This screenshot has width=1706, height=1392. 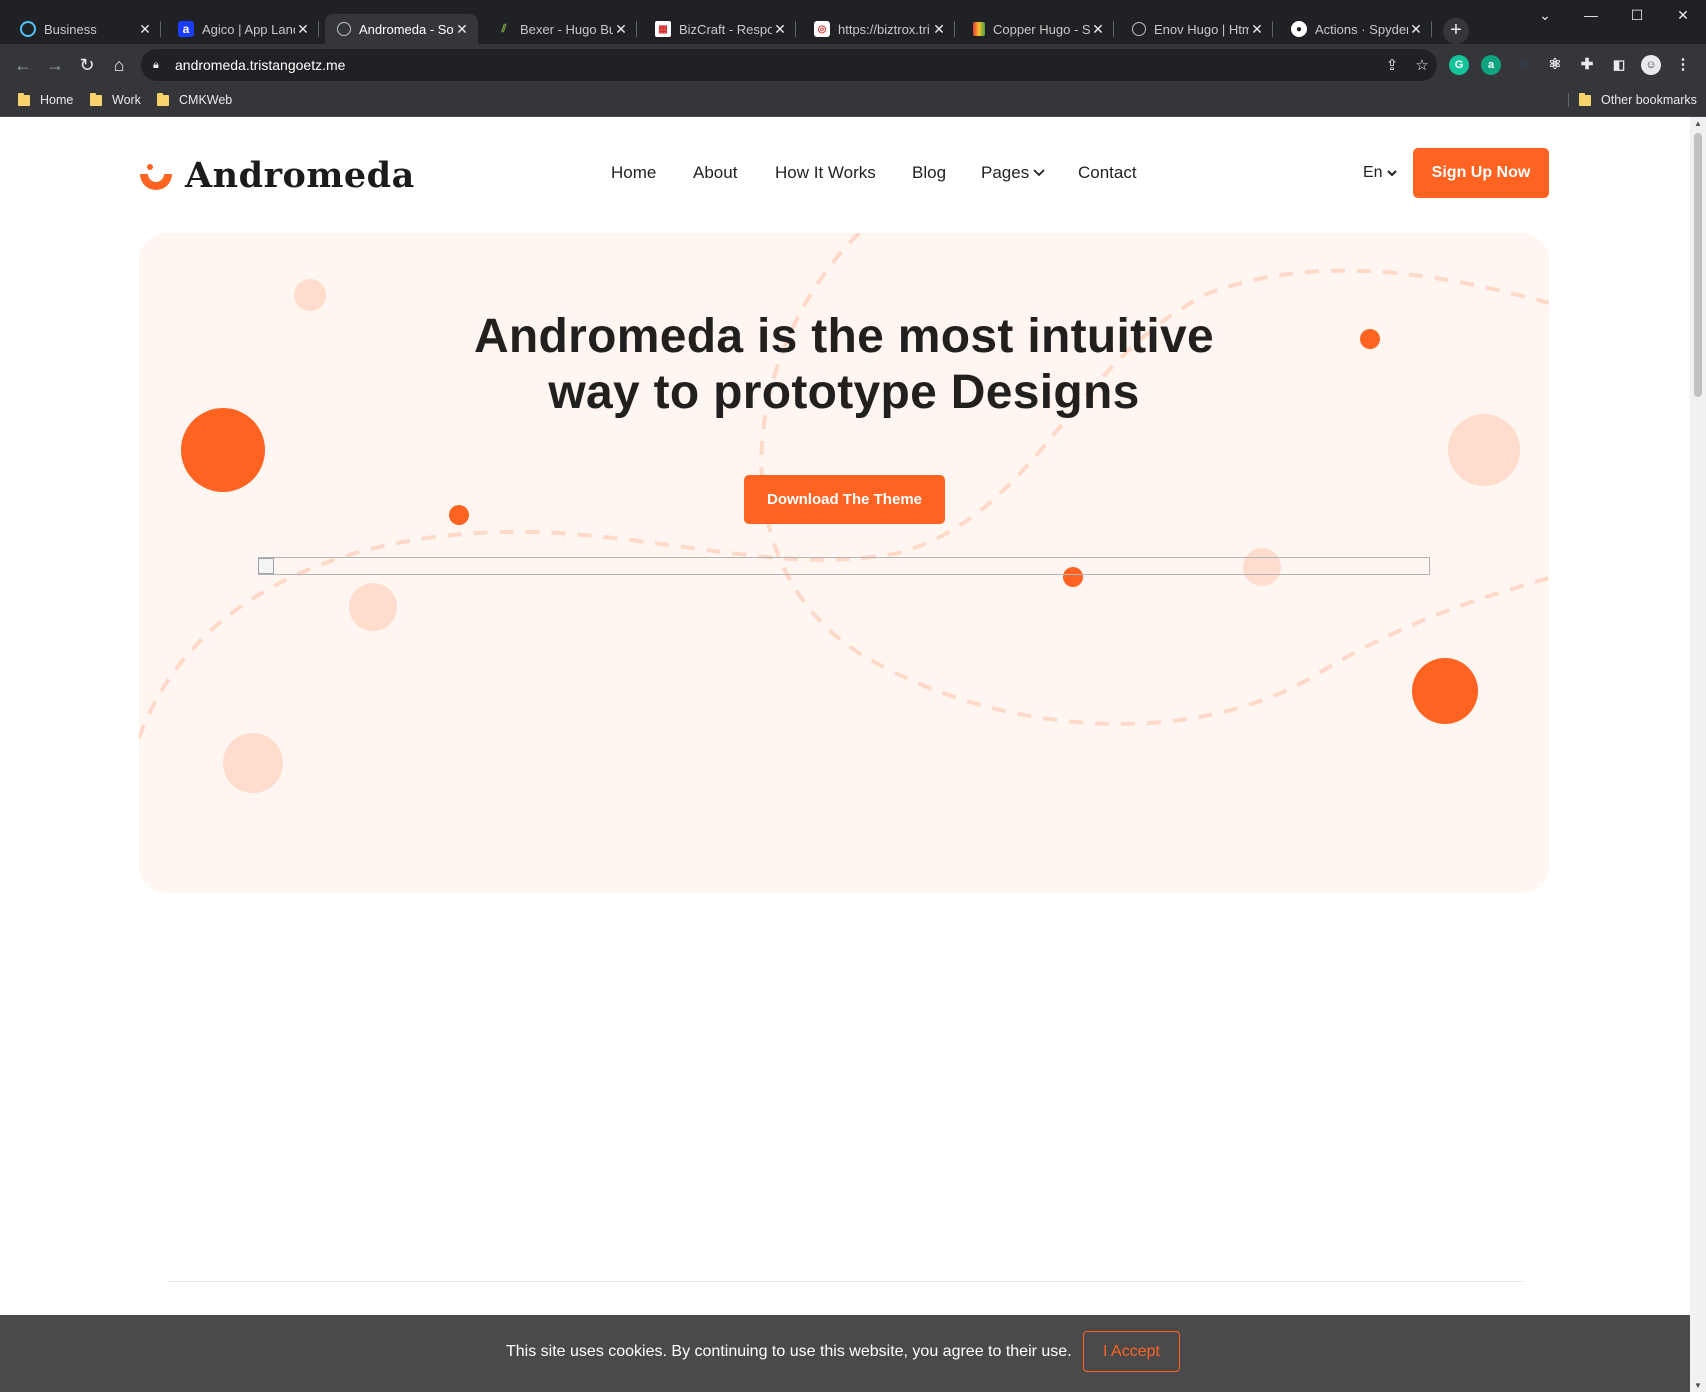 What do you see at coordinates (87, 65) in the screenshot?
I see `reload-icon: ↻` at bounding box center [87, 65].